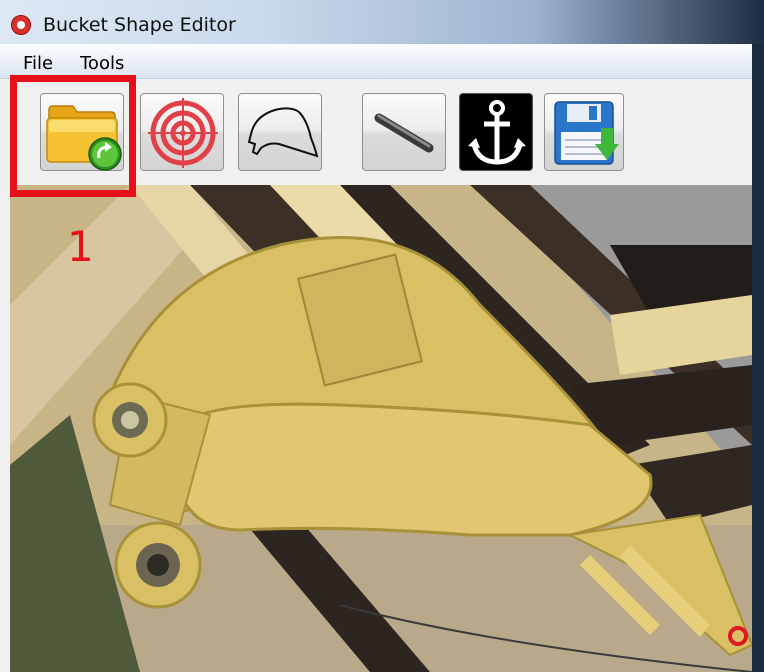  What do you see at coordinates (283, 132) in the screenshot?
I see `bucket-outline-icon` at bounding box center [283, 132].